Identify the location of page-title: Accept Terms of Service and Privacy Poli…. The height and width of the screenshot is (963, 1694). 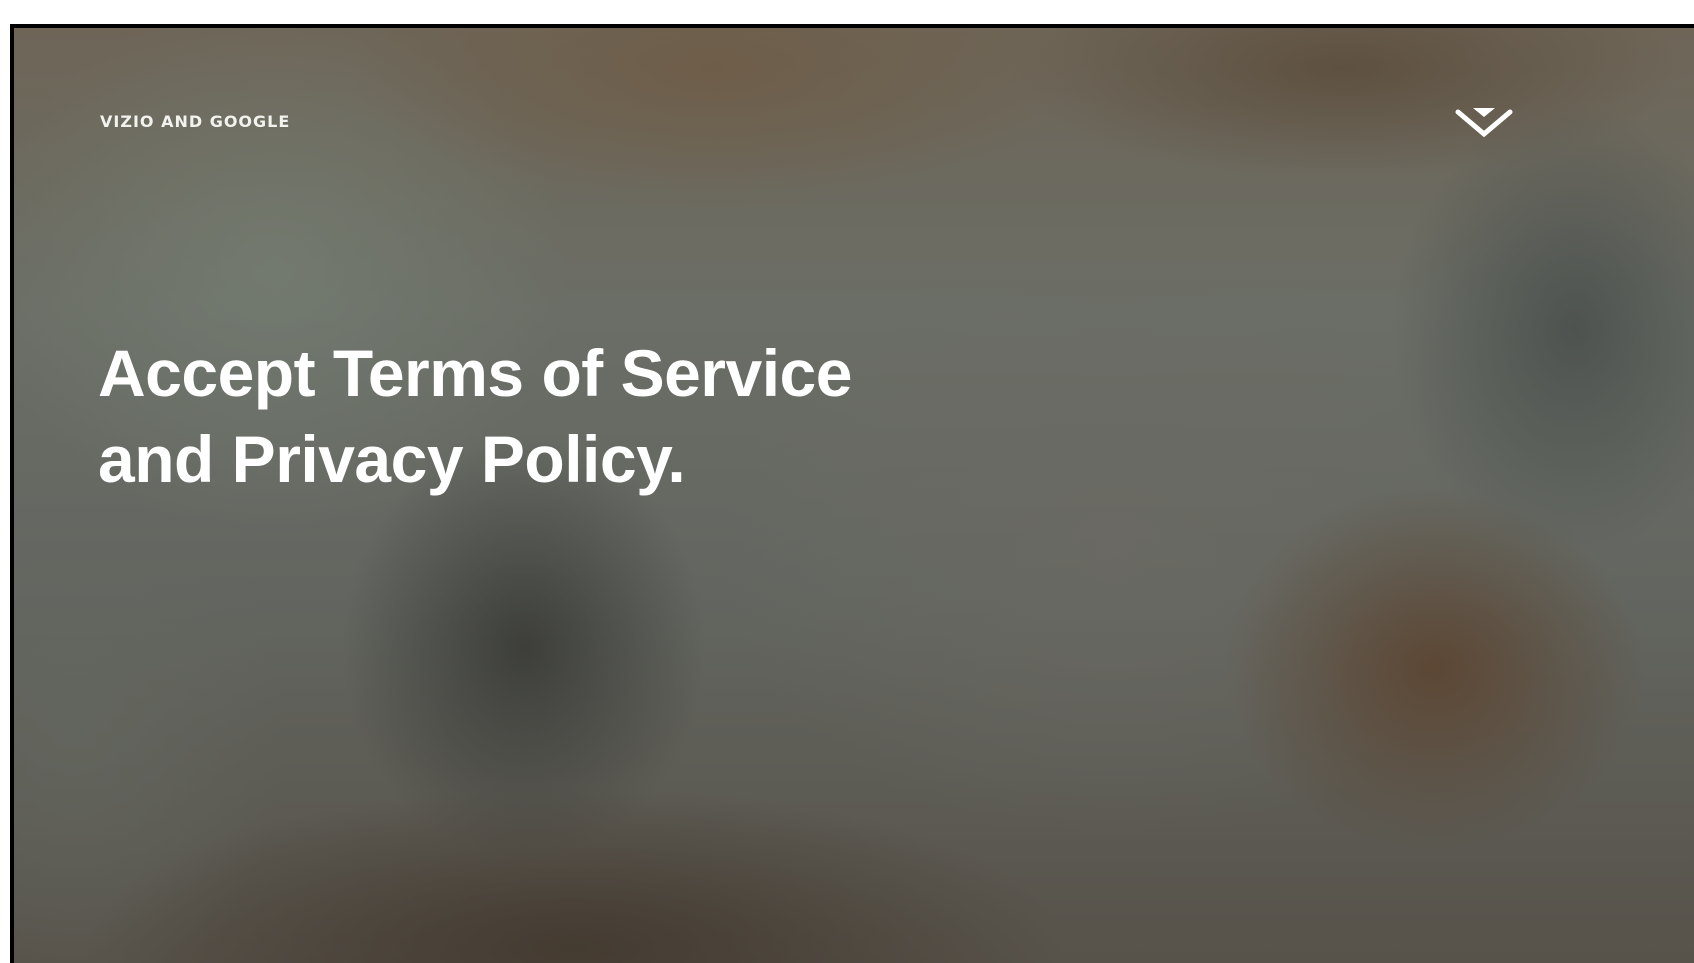
(548, 416).